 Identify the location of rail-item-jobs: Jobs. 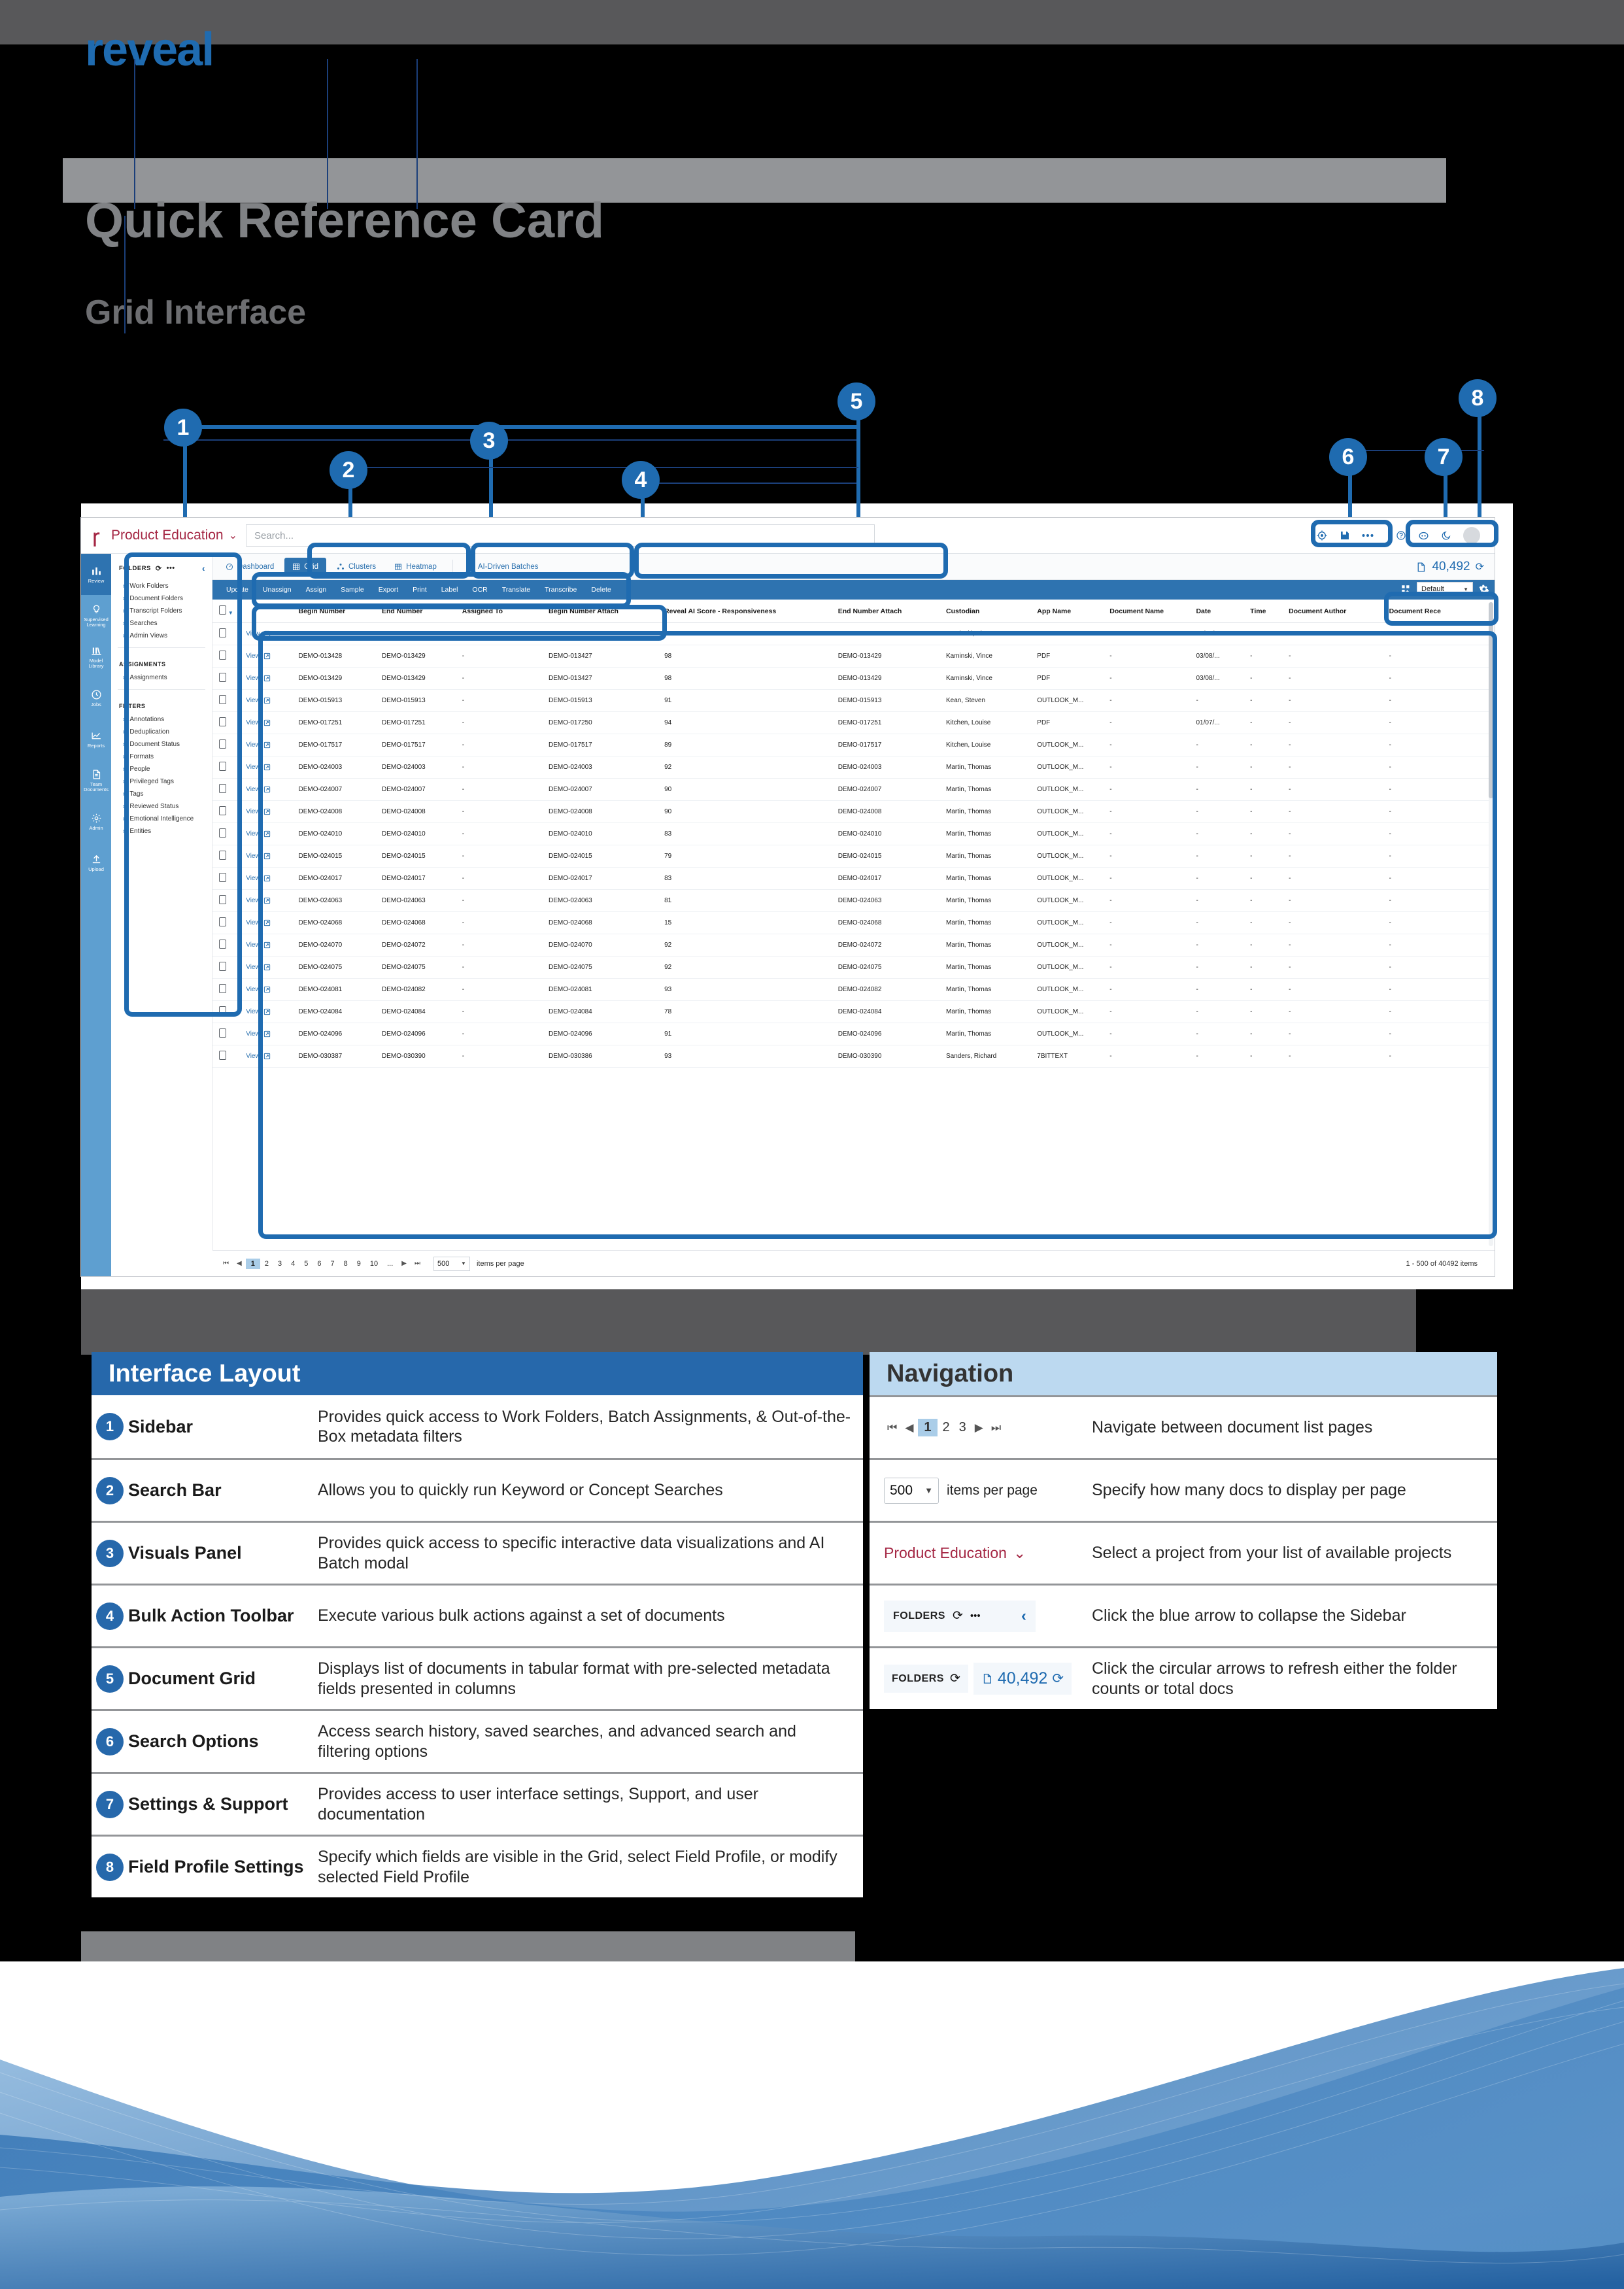
(96, 698).